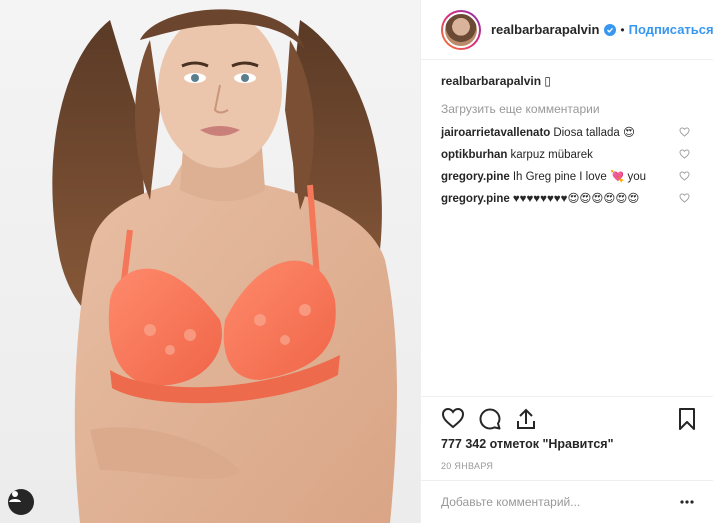 This screenshot has width=713, height=523. What do you see at coordinates (671, 29) in the screenshot?
I see `follow-button: Подписаться` at bounding box center [671, 29].